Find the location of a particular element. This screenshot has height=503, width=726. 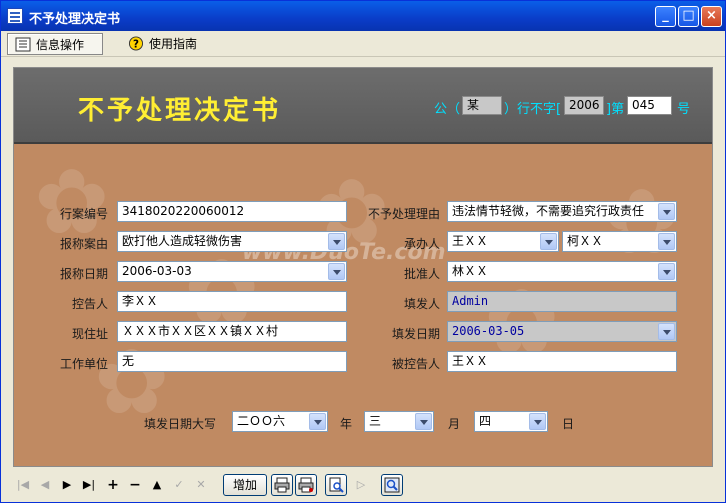

month-upper-select: 三 is located at coordinates (399, 421).